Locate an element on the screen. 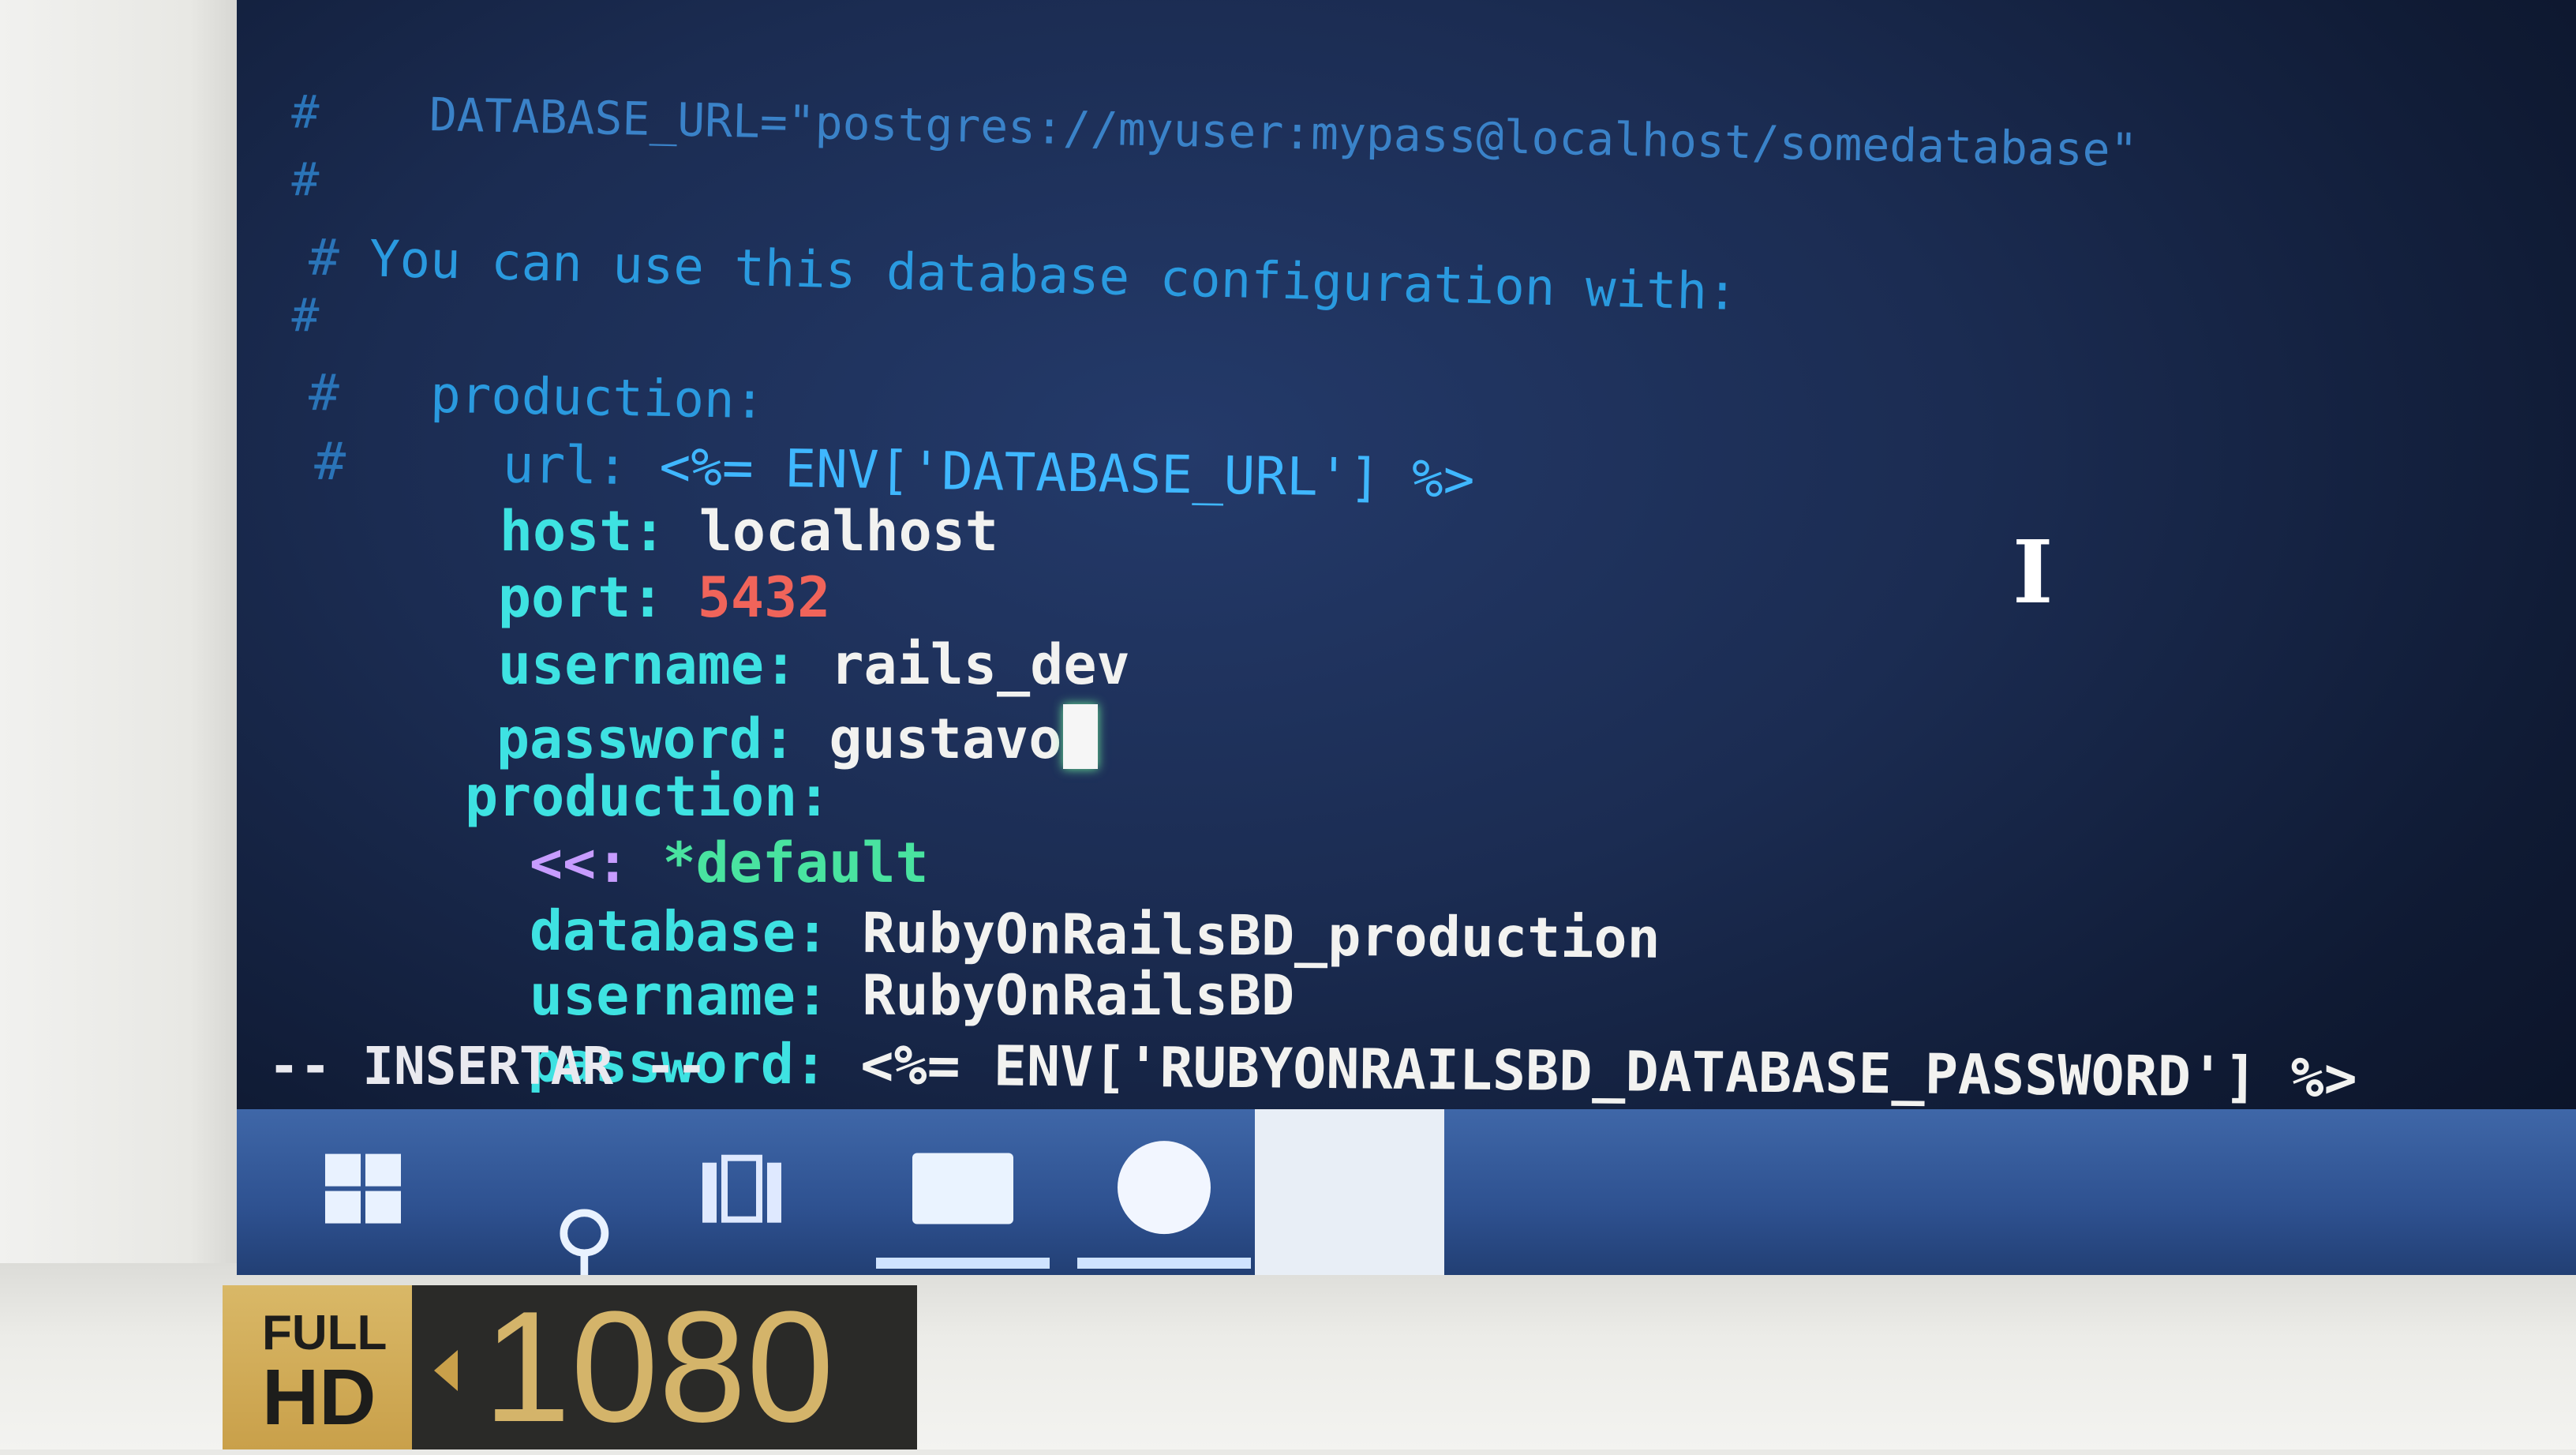 This screenshot has height=1455, width=2576. sticker-resolution-text: 1080 is located at coordinates (658, 1367).